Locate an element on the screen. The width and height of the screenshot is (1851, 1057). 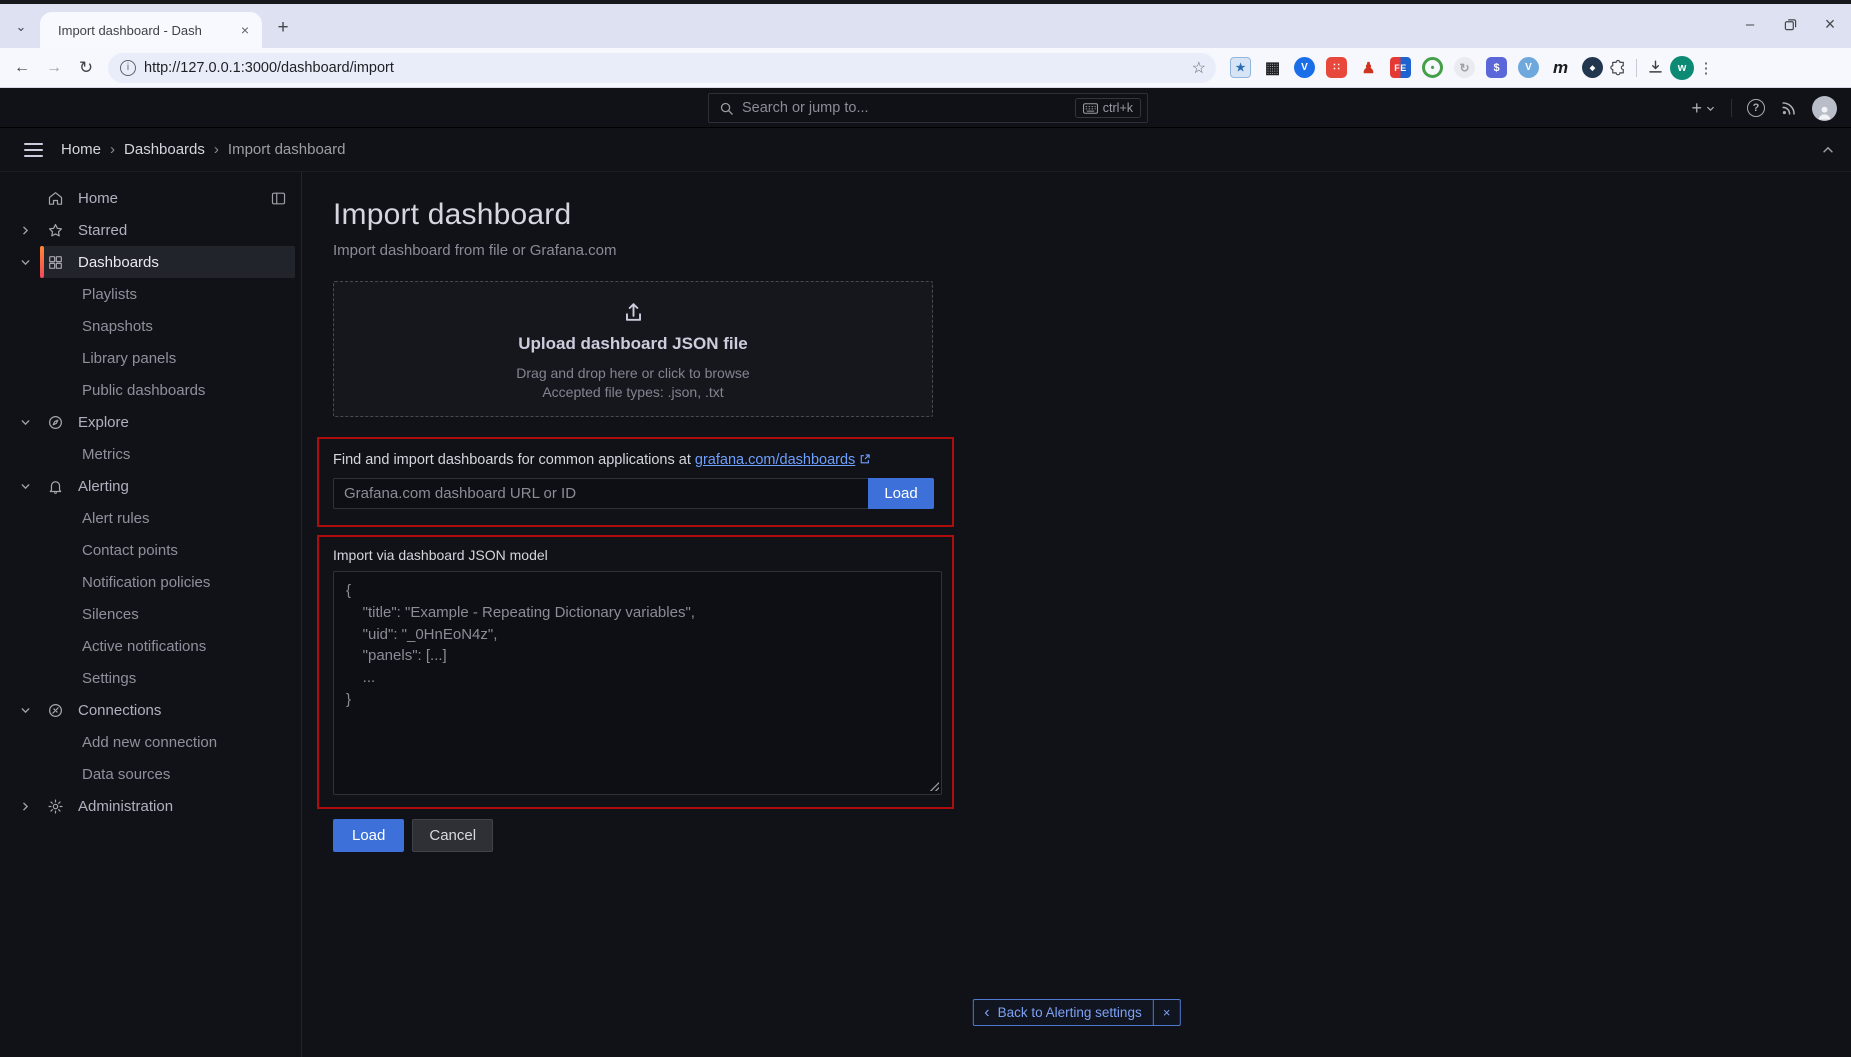
extension-dark-bubble-icon: ◆ is located at coordinates (1592, 67).